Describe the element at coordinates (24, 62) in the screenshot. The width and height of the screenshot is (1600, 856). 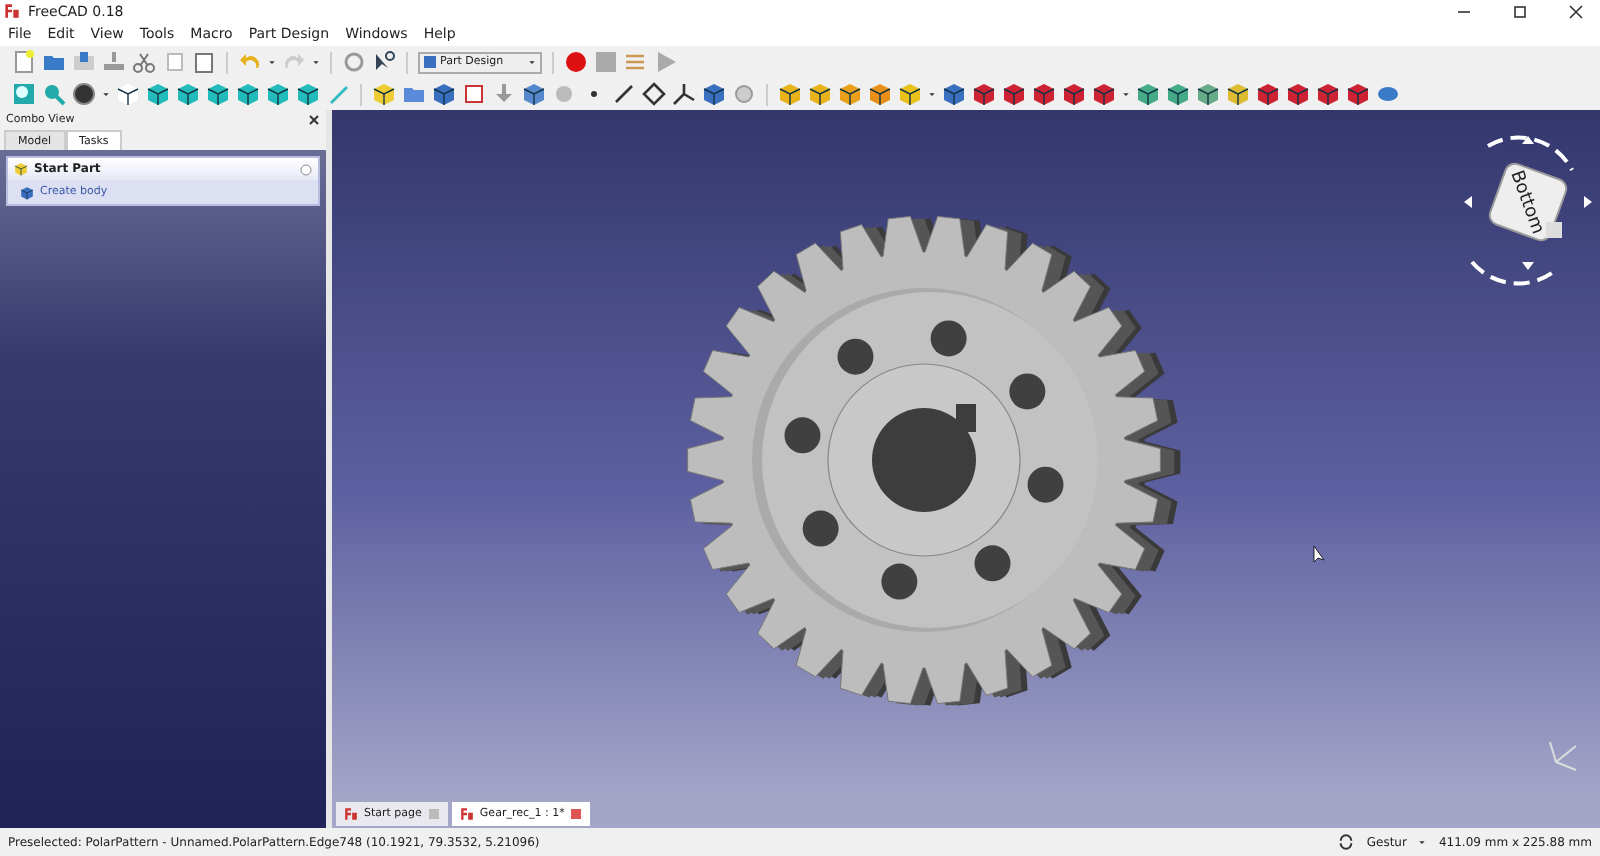
I see `new-file-icon` at that location.